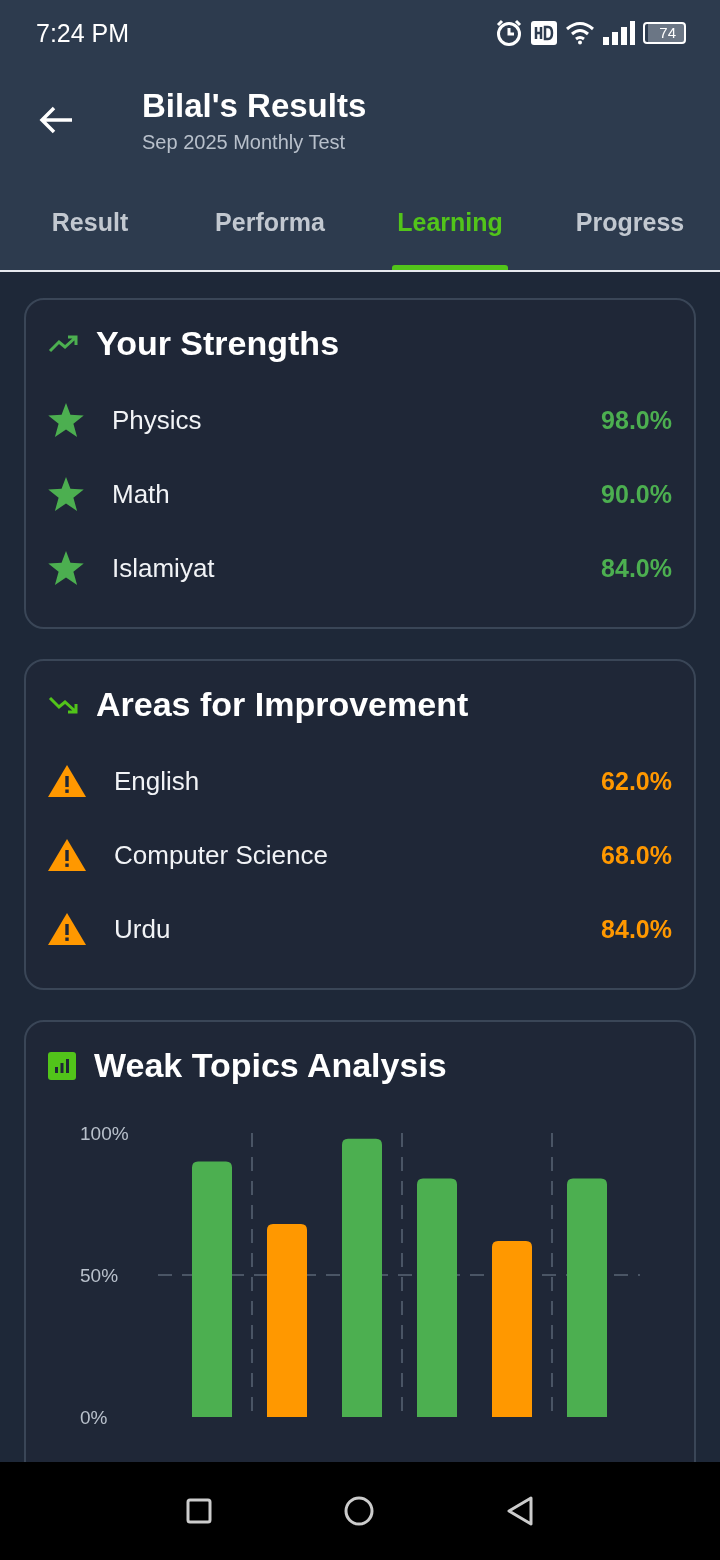 The height and width of the screenshot is (1560, 720). Describe the element at coordinates (157, 420) in the screenshot. I see `subject-name: Physics` at that location.